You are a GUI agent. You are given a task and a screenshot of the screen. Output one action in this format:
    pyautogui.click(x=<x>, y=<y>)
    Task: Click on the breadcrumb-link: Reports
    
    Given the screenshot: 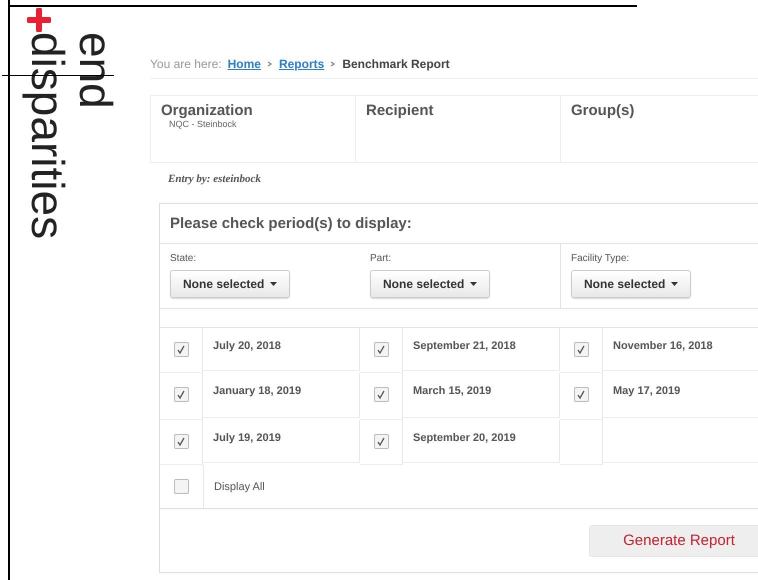 What is the action you would take?
    pyautogui.click(x=301, y=64)
    